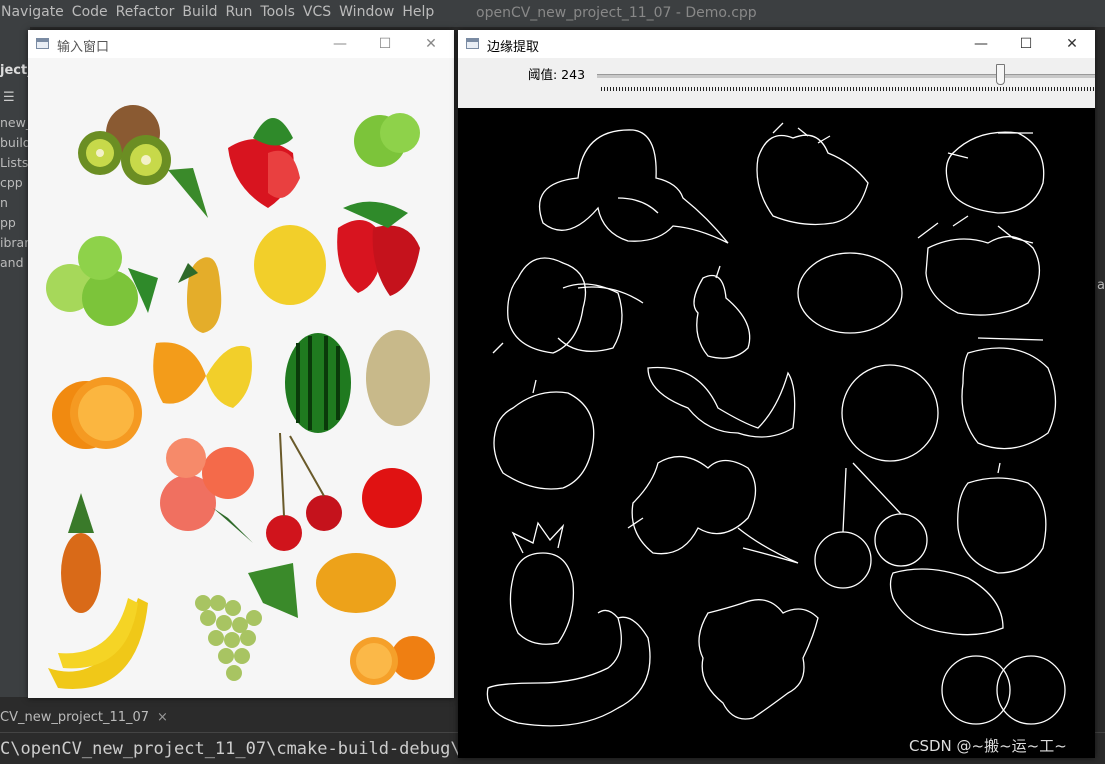  I want to click on menu-item-run: Run, so click(241, 12).